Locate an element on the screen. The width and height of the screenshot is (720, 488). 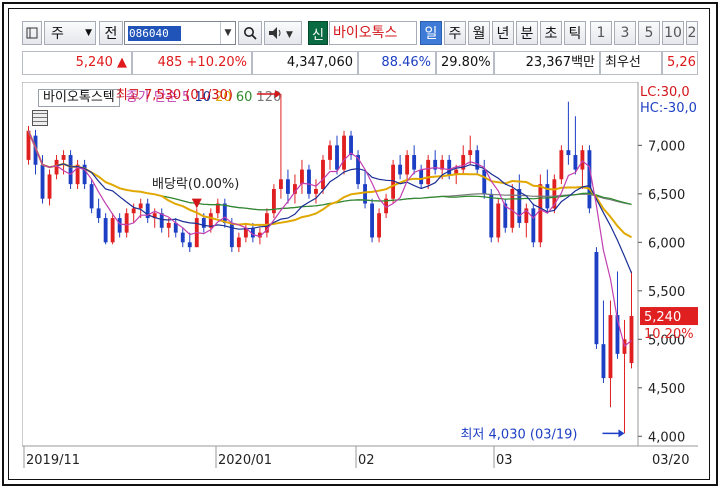
market-select: 주 ▼ is located at coordinates (70, 33).